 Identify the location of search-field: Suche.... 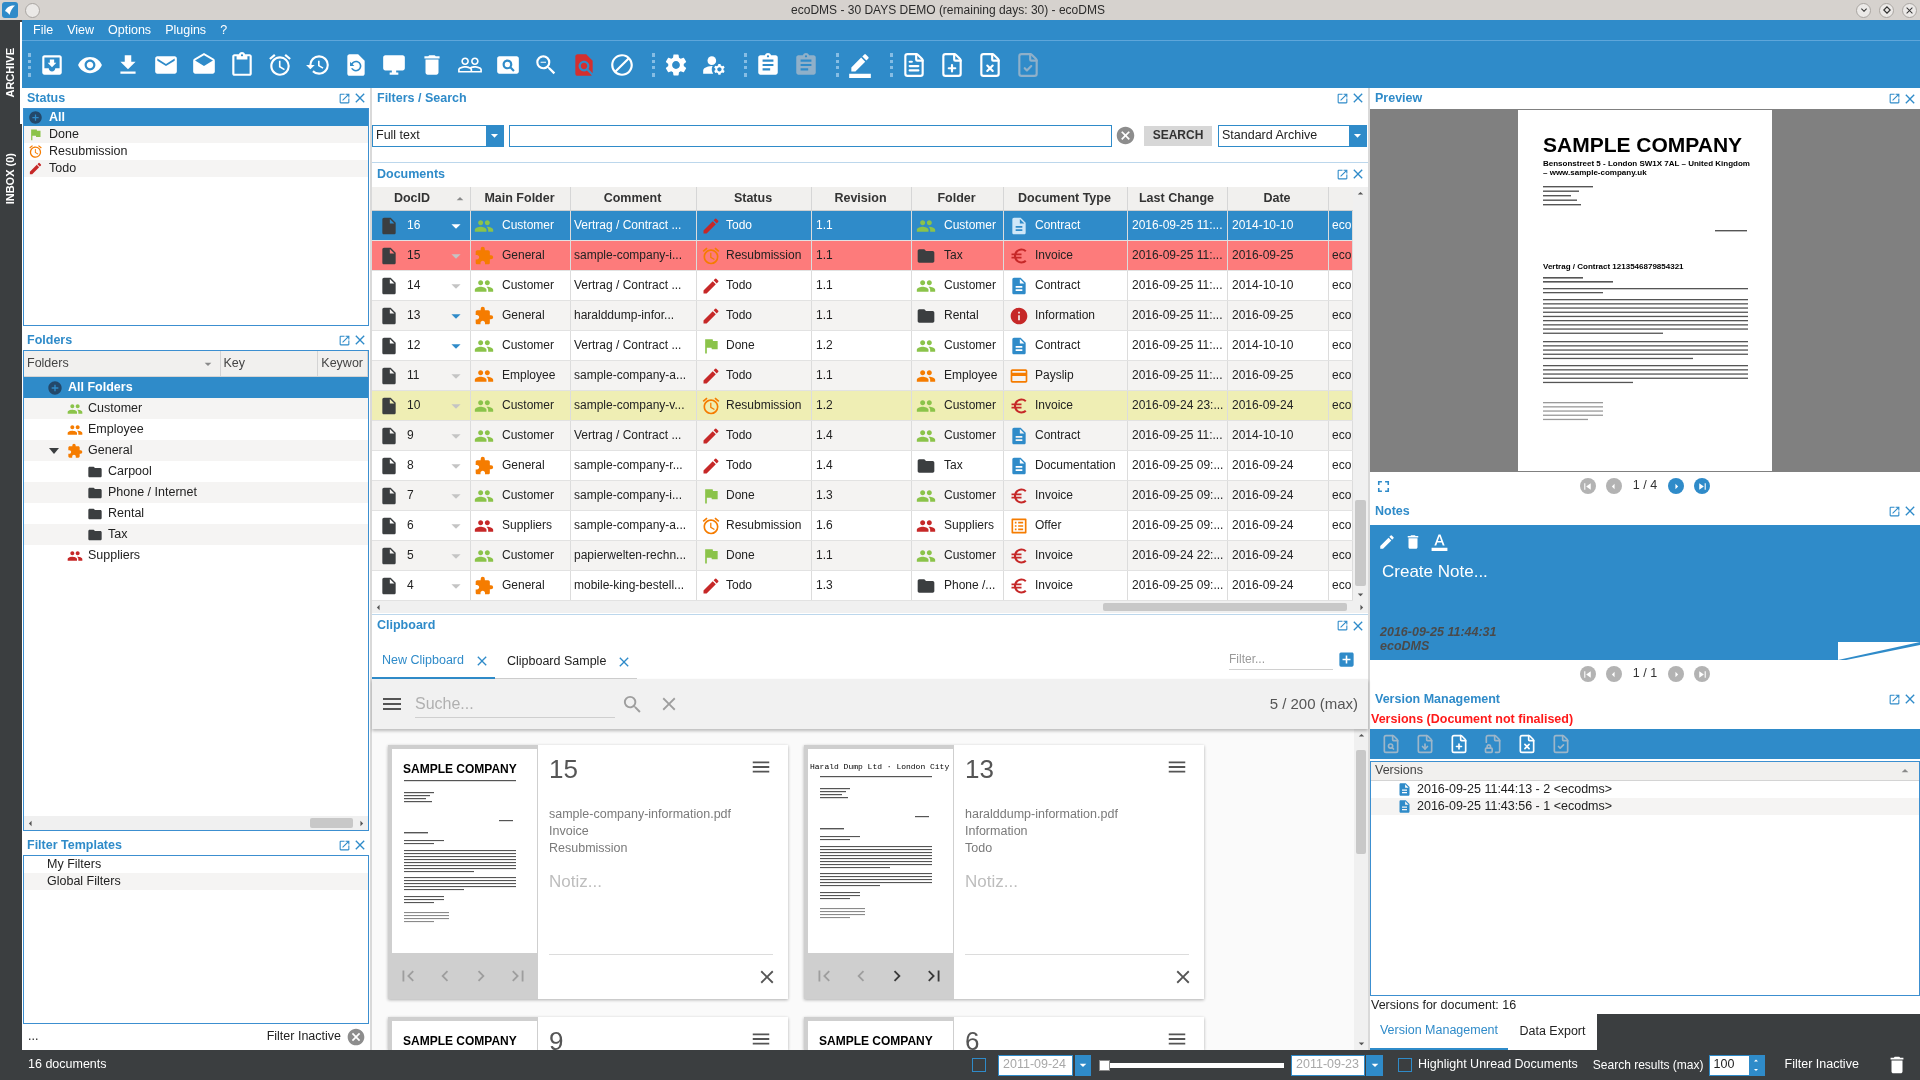
(515, 704).